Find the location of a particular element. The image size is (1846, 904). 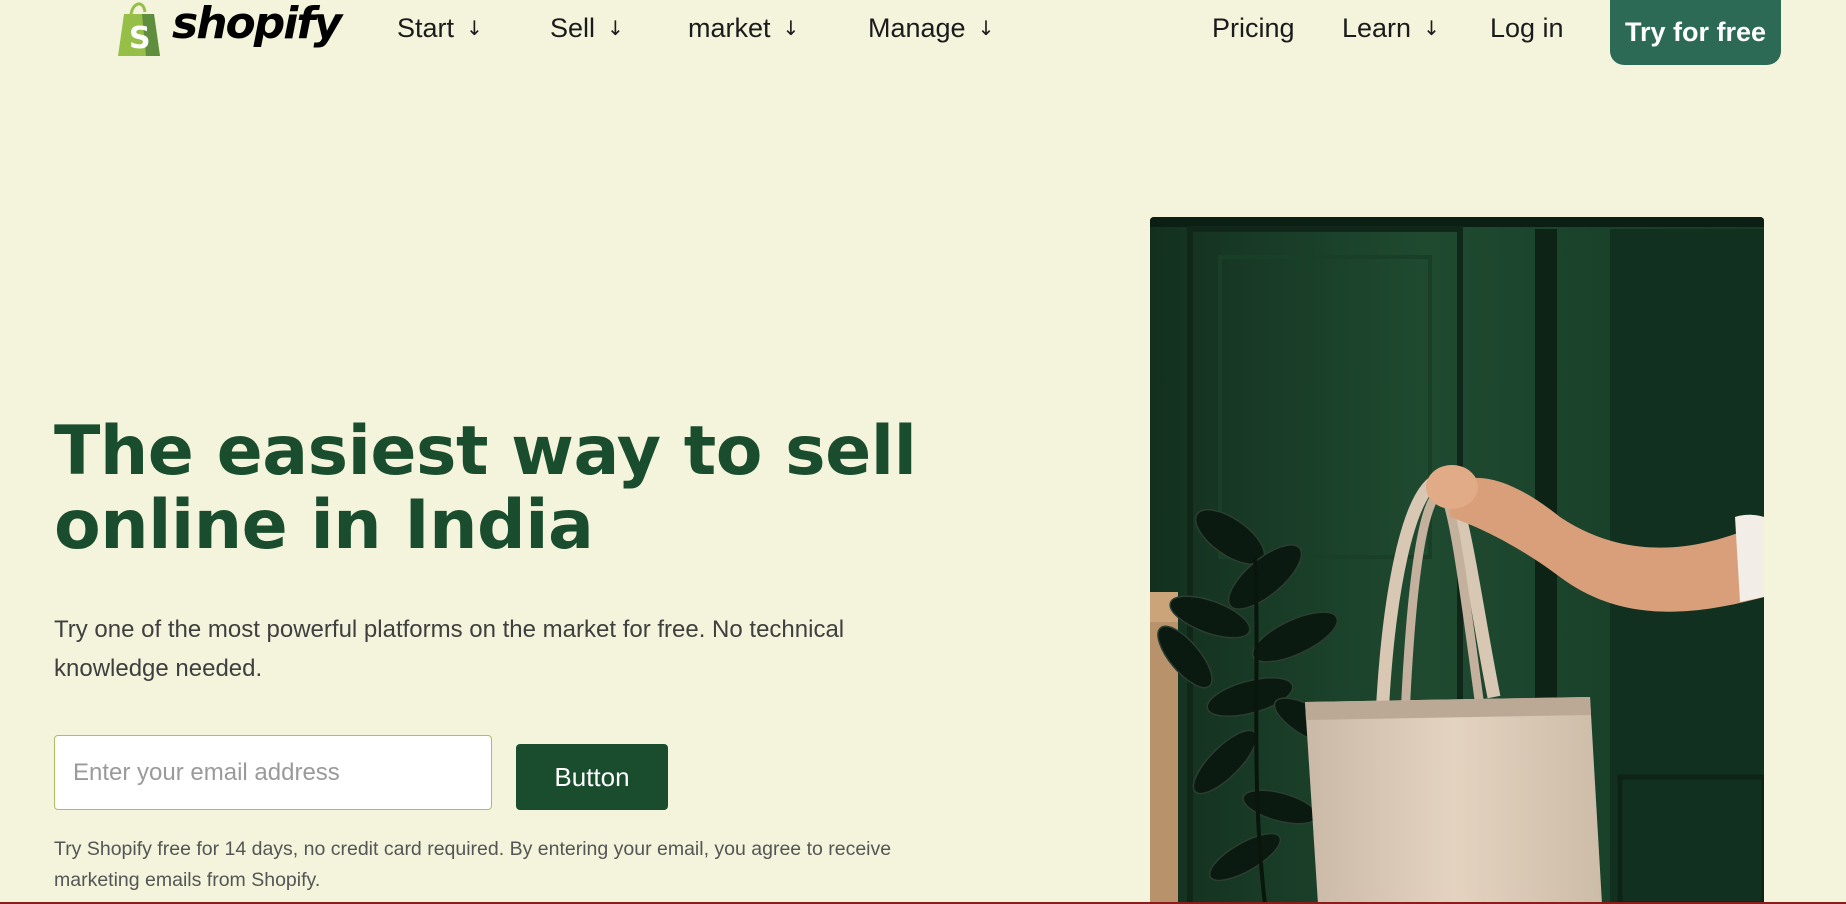

shopify-bag-icon: S is located at coordinates (139, 29).